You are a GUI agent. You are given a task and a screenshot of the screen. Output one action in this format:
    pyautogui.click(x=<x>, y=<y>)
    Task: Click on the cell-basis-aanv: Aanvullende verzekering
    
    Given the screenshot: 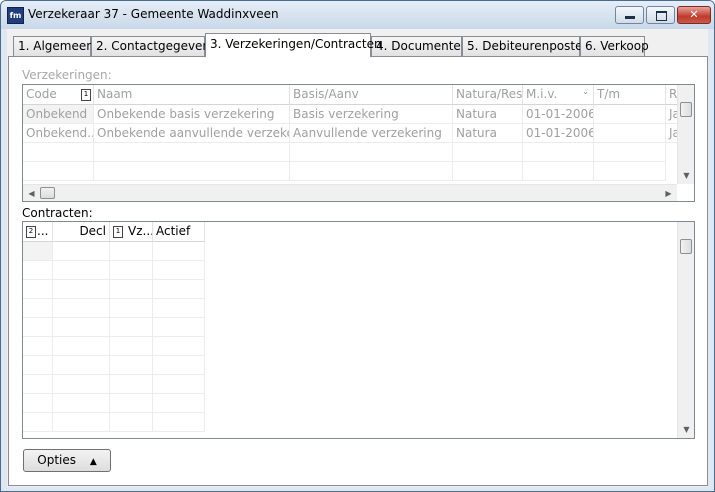 What is the action you would take?
    pyautogui.click(x=371, y=133)
    